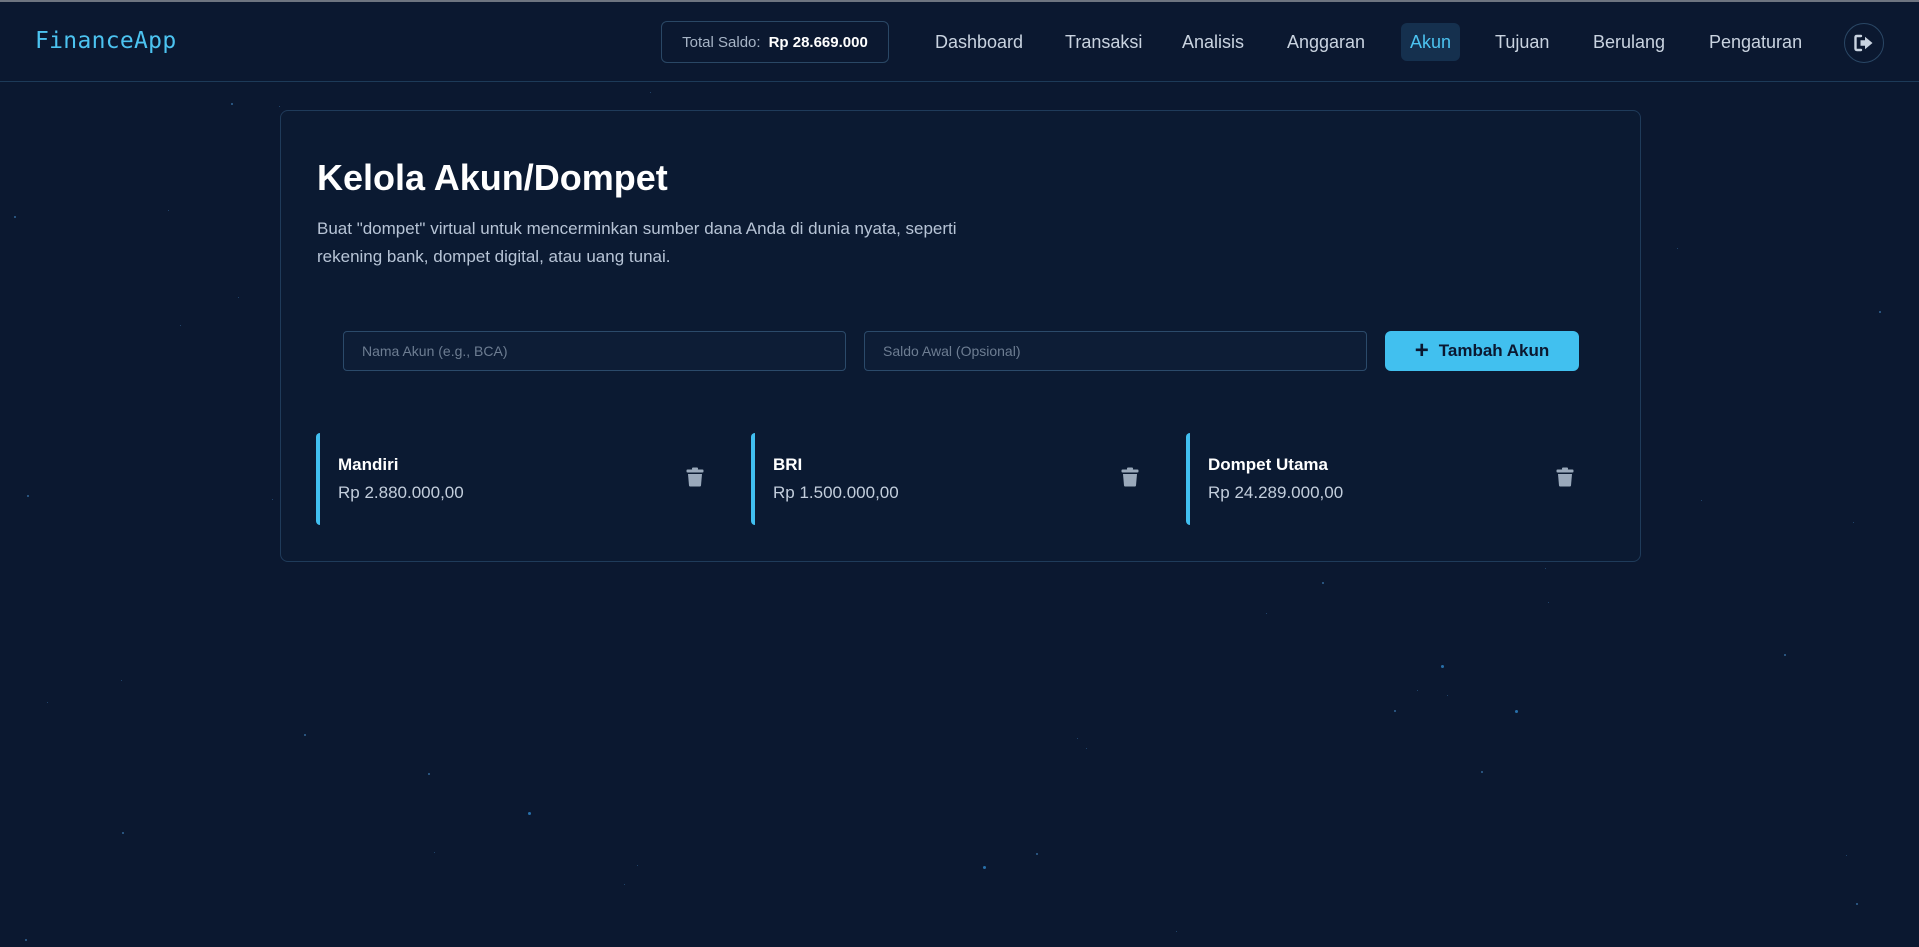 This screenshot has width=1919, height=947. What do you see at coordinates (1494, 350) in the screenshot?
I see `add-account-label: Tambah Akun` at bounding box center [1494, 350].